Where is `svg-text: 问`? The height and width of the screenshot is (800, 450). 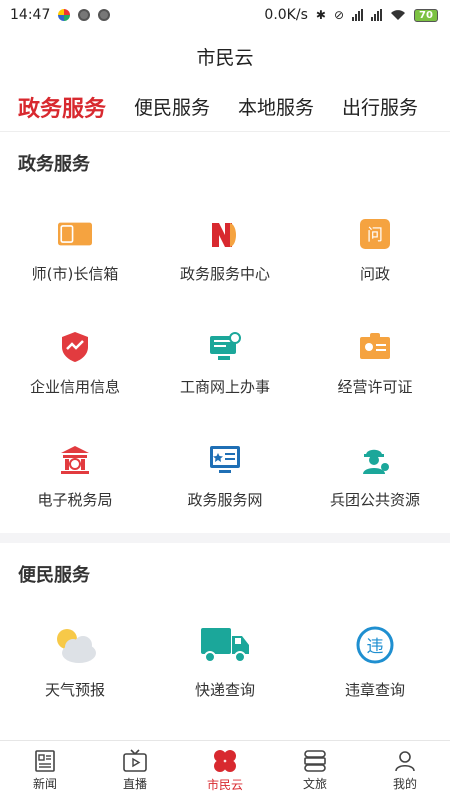 svg-text: 问 is located at coordinates (375, 234).